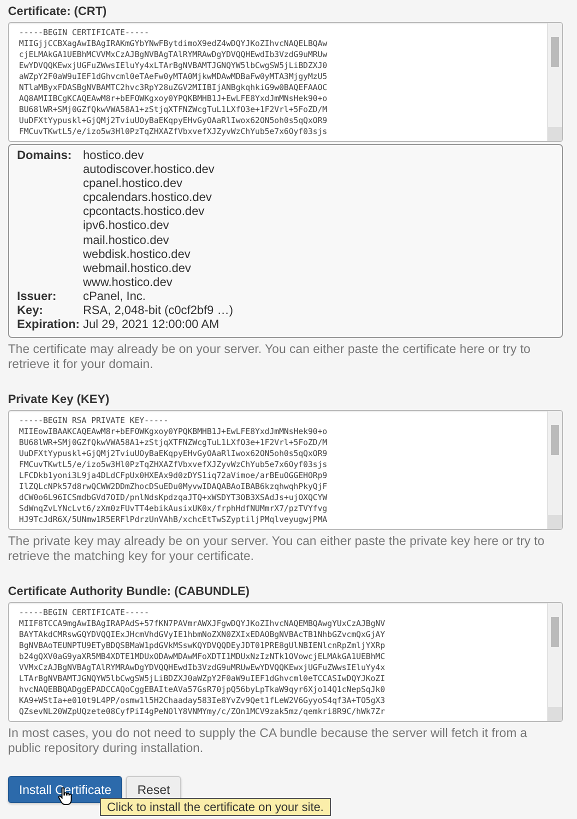  Describe the element at coordinates (126, 225) in the screenshot. I see `detail-value: ipv6.hostico.dev` at that location.